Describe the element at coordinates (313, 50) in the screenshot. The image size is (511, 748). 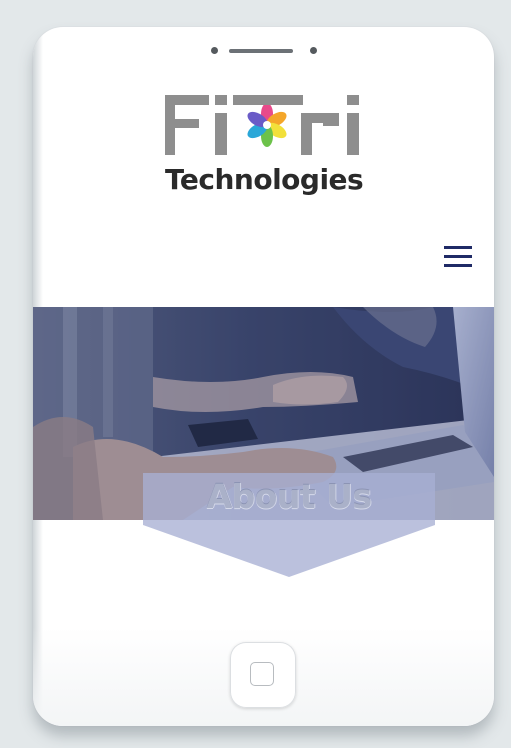
I see `sensor-dot-icon` at that location.